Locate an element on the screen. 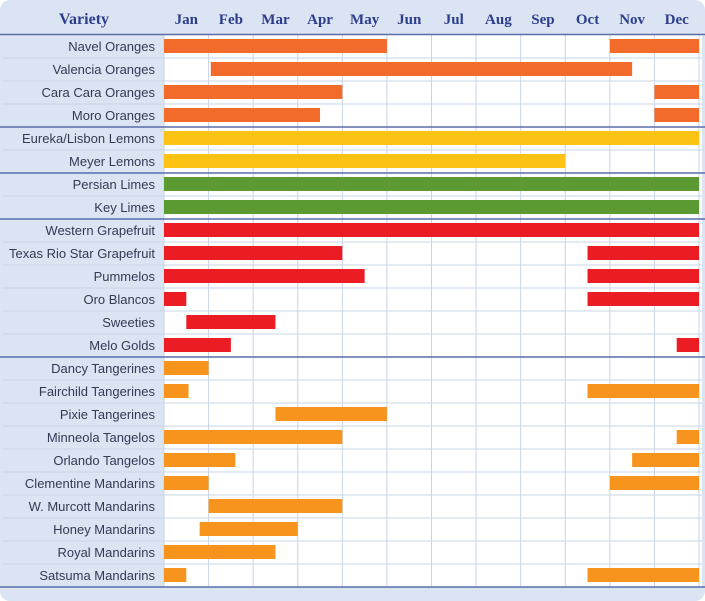 This screenshot has height=601, width=705. row-label: Honey Mandarins is located at coordinates (104, 529).